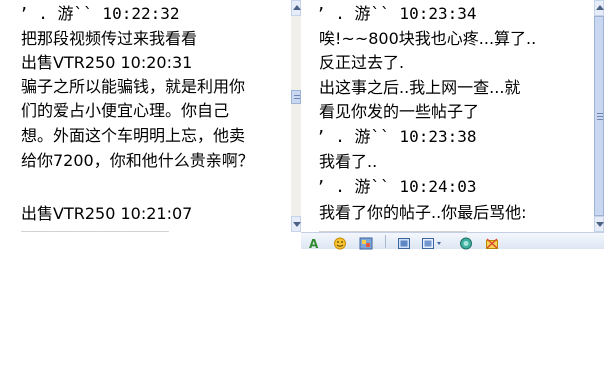  What do you see at coordinates (428, 38) in the screenshot?
I see `message-text: 唉!~~800块我也心疼...算了..` at bounding box center [428, 38].